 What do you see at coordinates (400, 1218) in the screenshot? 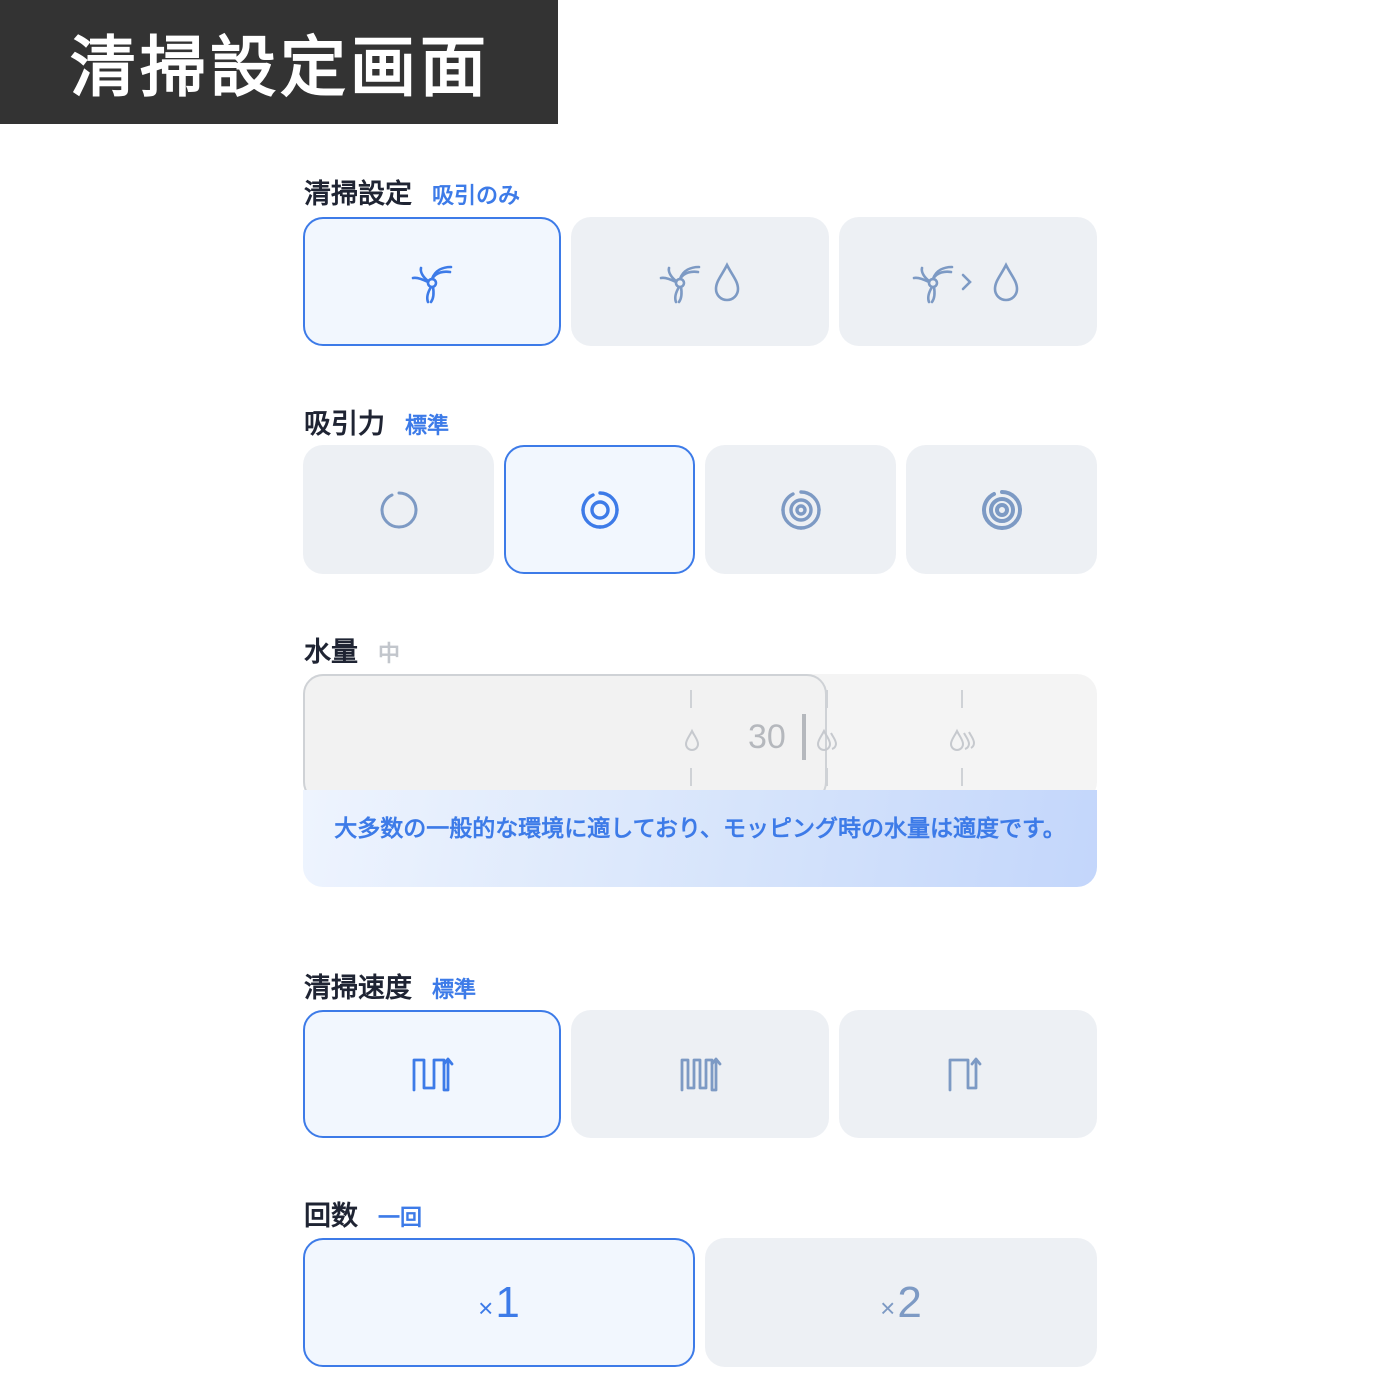
I see `passes-value: 一回` at bounding box center [400, 1218].